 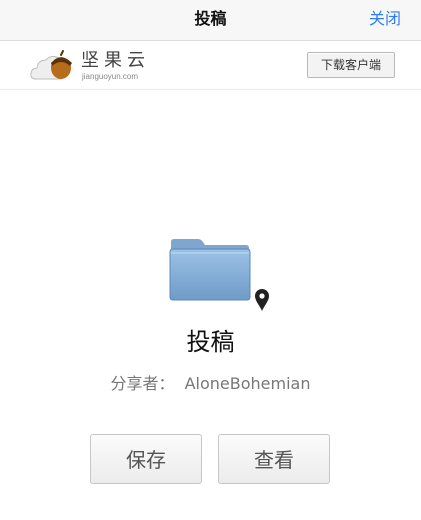 I want to click on location-pin-icon, so click(x=262, y=300).